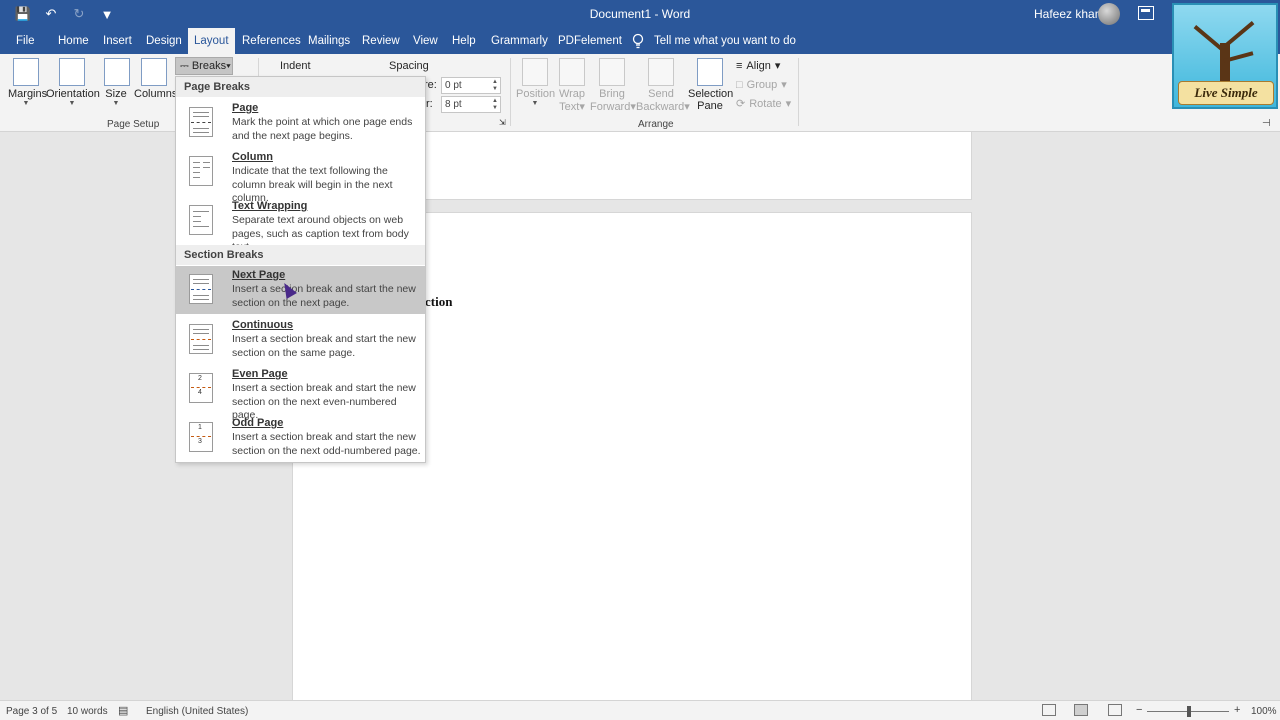 This screenshot has height=720, width=1280. Describe the element at coordinates (438, 302) in the screenshot. I see `document-heading-text: ction` at that location.